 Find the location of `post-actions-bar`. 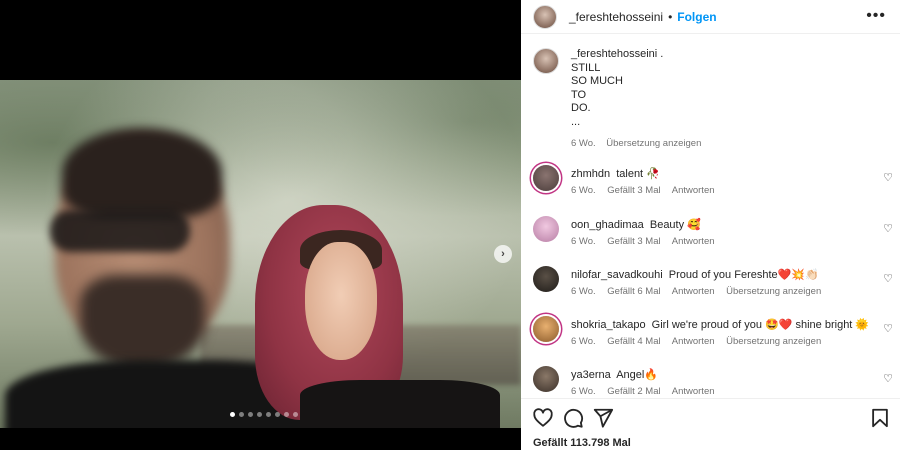

post-actions-bar is located at coordinates (710, 416).